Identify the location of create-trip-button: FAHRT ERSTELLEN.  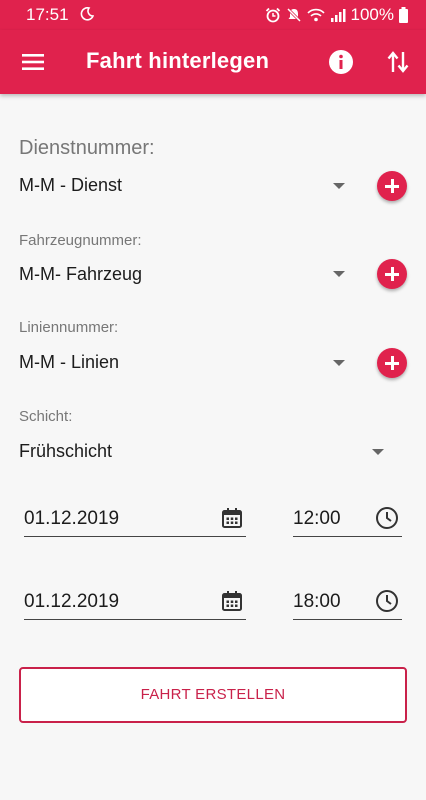
(213, 695).